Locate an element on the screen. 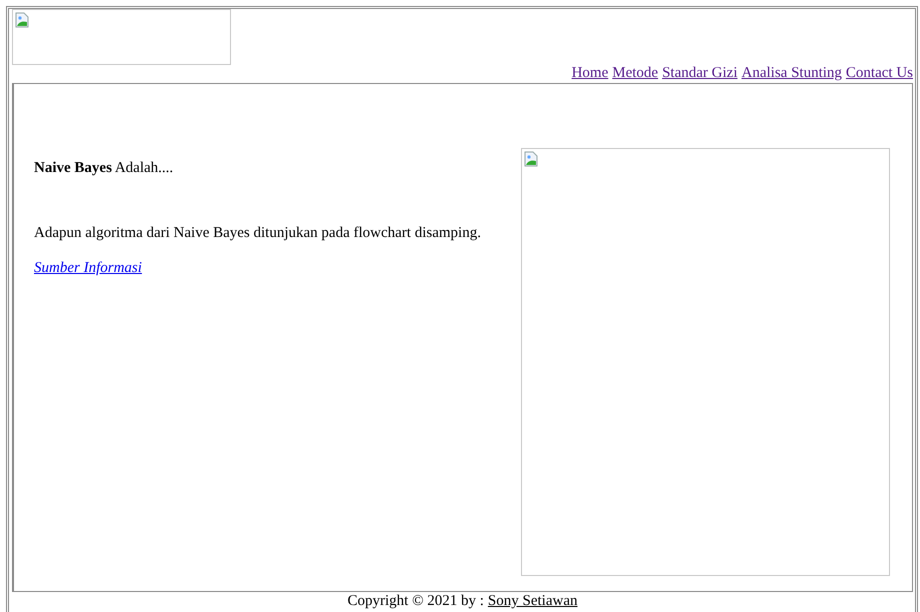 Image resolution: width=920 pixels, height=612 pixels. nav-link: Home is located at coordinates (590, 73).